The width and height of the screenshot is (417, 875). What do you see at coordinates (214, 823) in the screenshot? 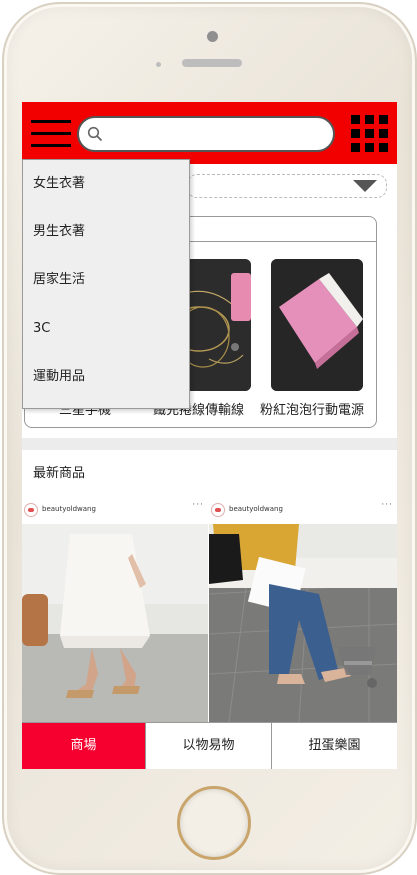
I see `home-button` at bounding box center [214, 823].